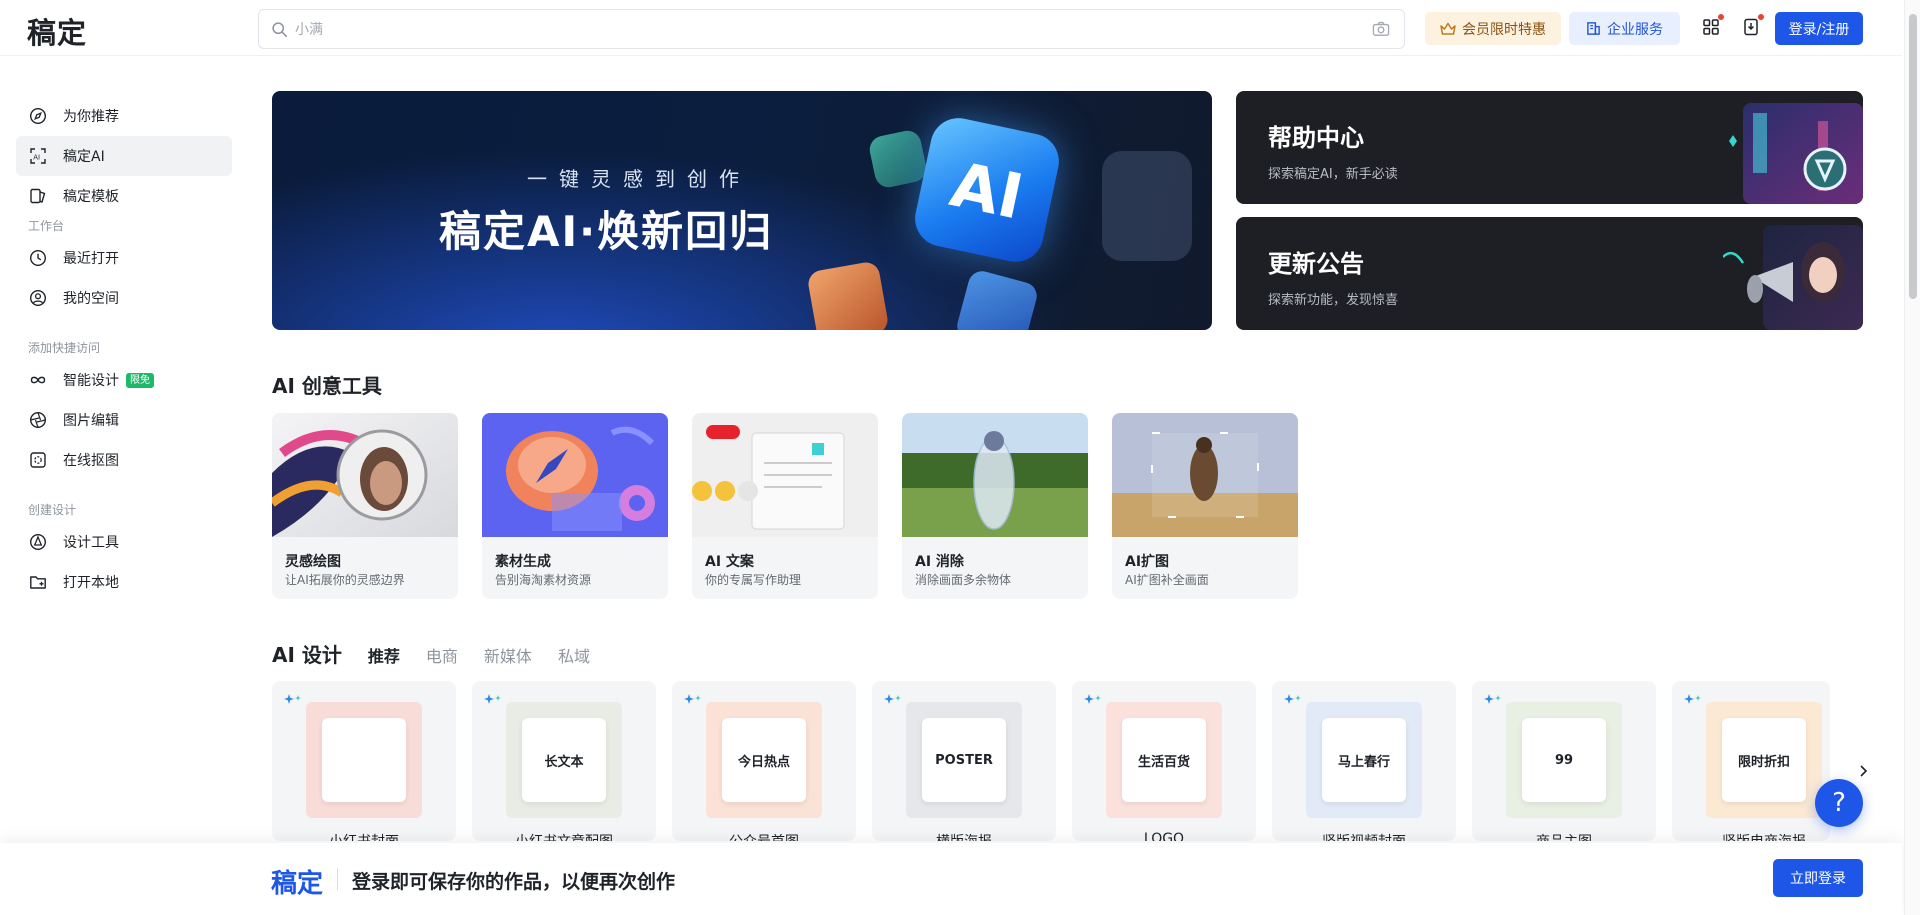 The height and width of the screenshot is (915, 1920). I want to click on page-scrollbar, so click(1912, 457).